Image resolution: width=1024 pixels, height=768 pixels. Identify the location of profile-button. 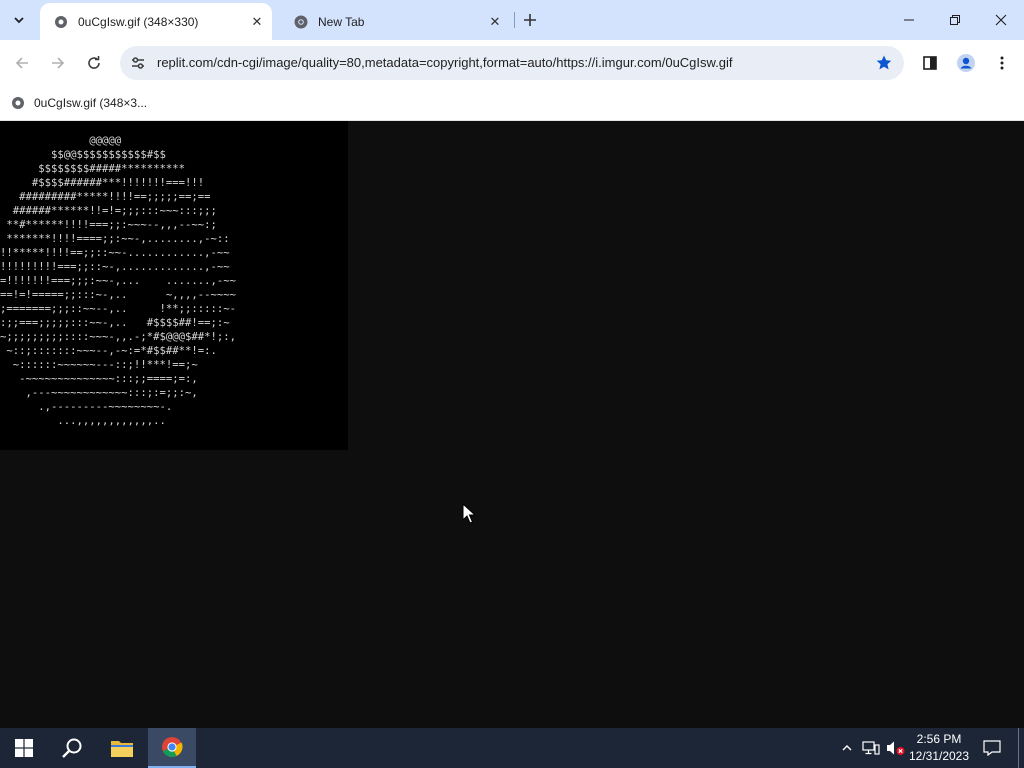
(966, 63).